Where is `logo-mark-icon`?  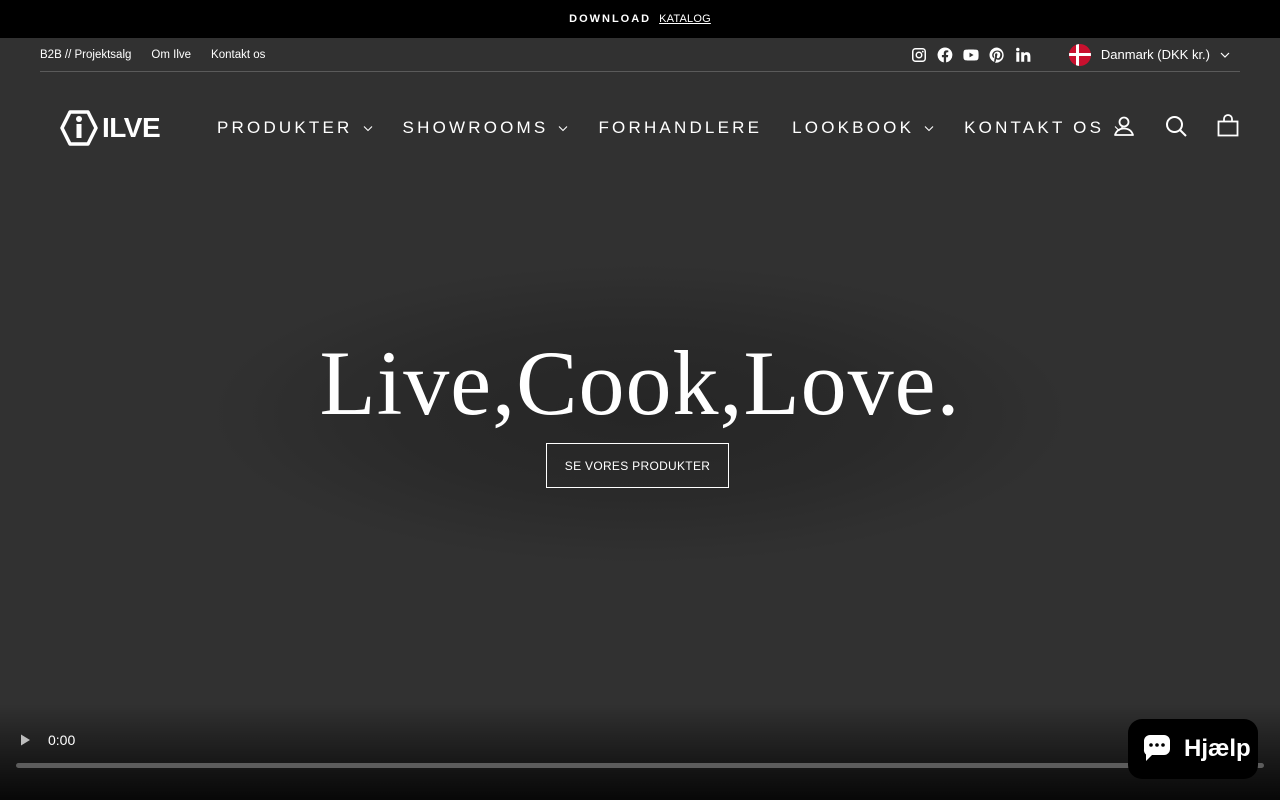 logo-mark-icon is located at coordinates (79, 128).